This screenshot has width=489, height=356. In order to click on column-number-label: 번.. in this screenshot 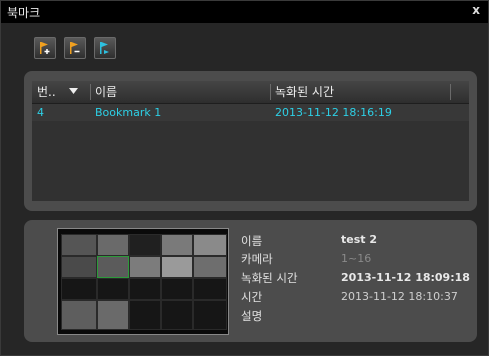, I will do `click(46, 92)`.